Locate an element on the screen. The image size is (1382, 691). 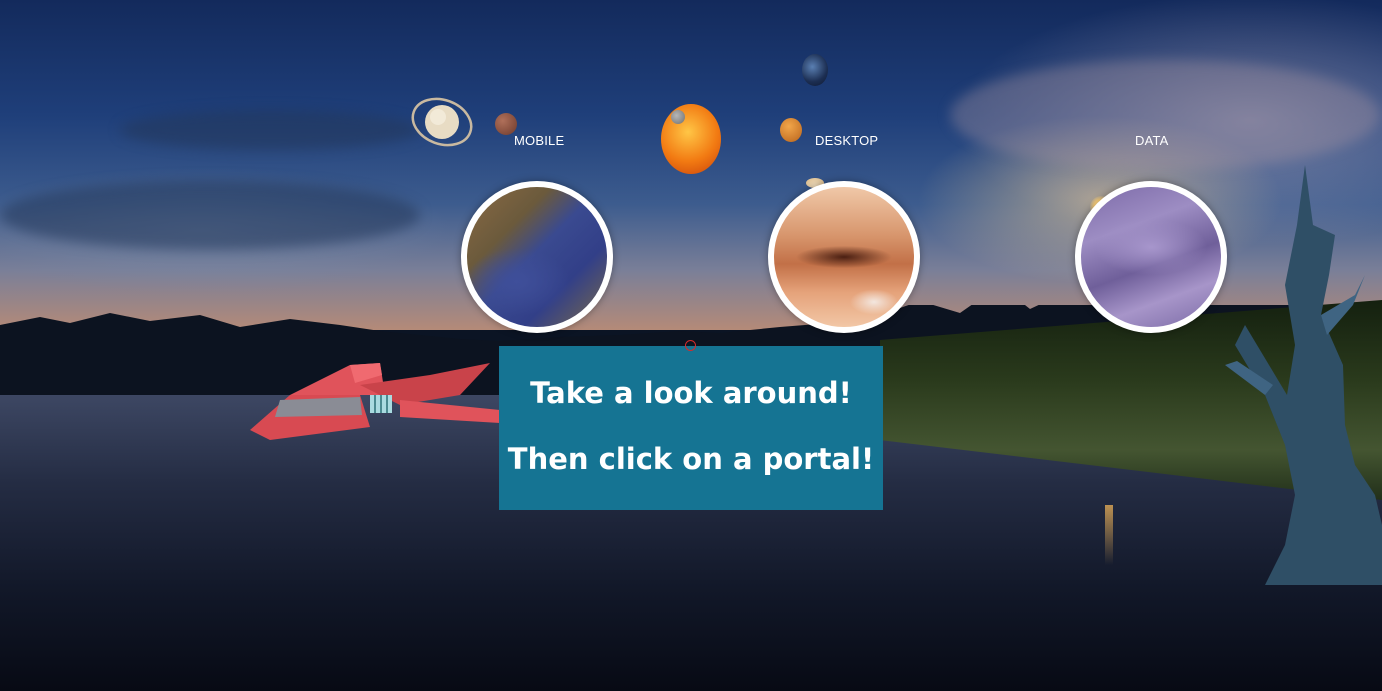
earth-icon is located at coordinates (815, 70).